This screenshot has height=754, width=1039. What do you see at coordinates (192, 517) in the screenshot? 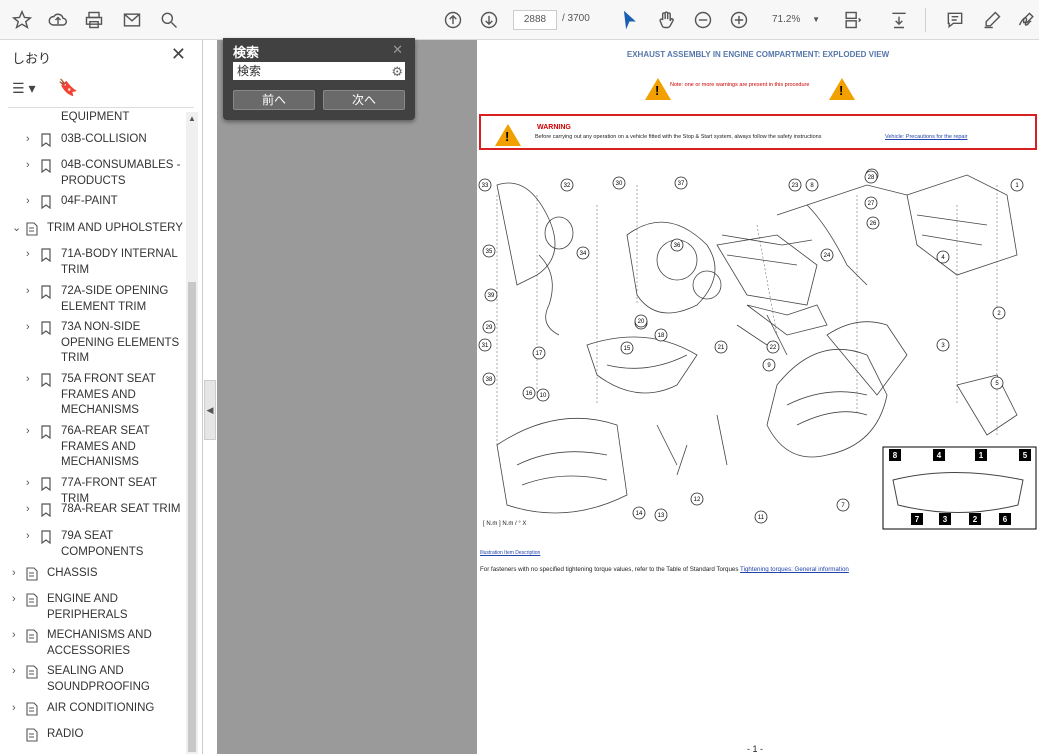
I see `scrollbar-thumb` at bounding box center [192, 517].